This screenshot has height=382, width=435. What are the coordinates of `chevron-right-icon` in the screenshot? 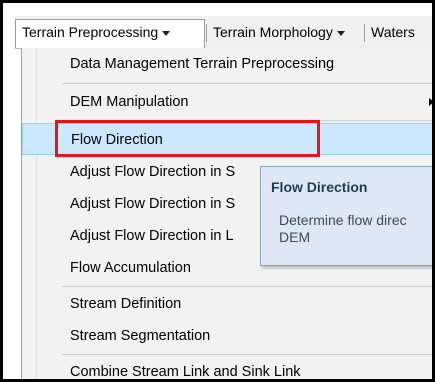 It's located at (430, 102).